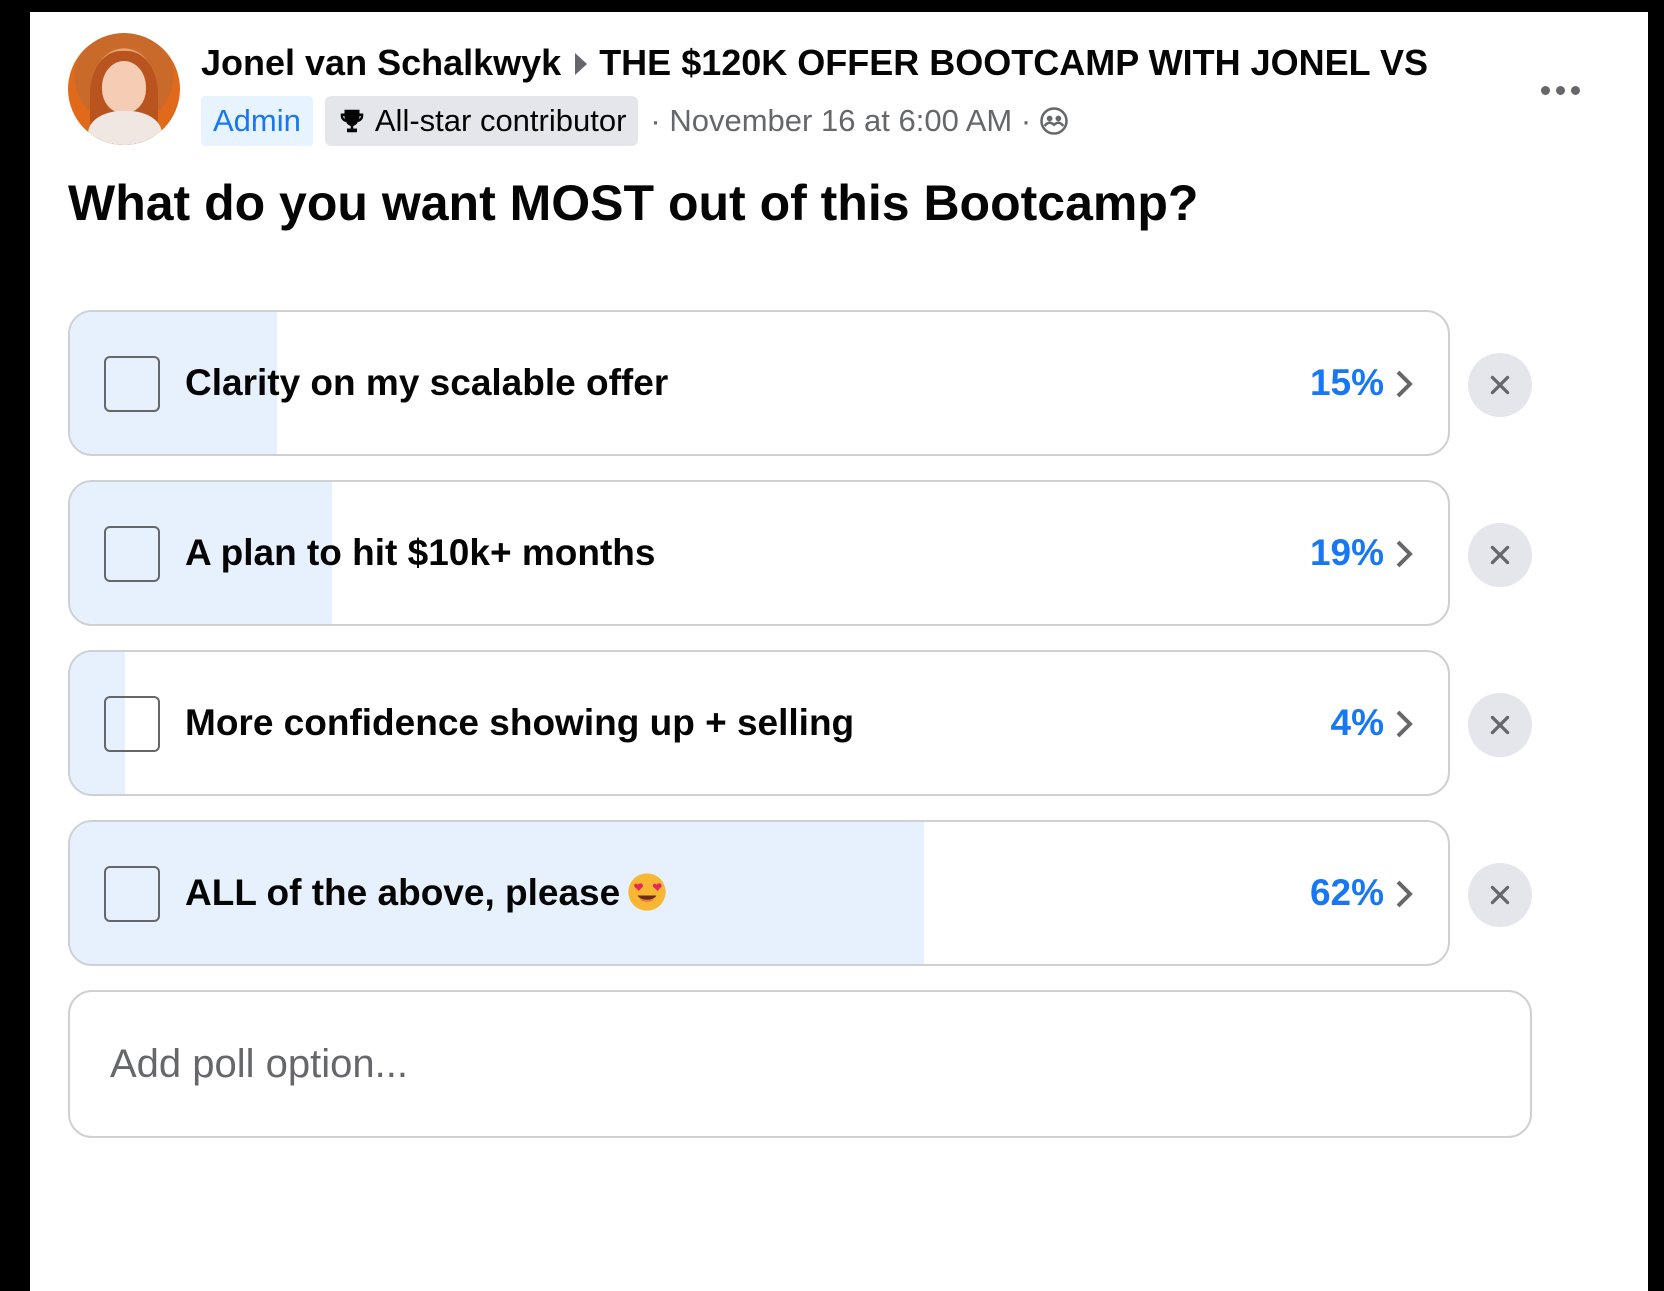  What do you see at coordinates (352, 121) in the screenshot?
I see `trophy-icon` at bounding box center [352, 121].